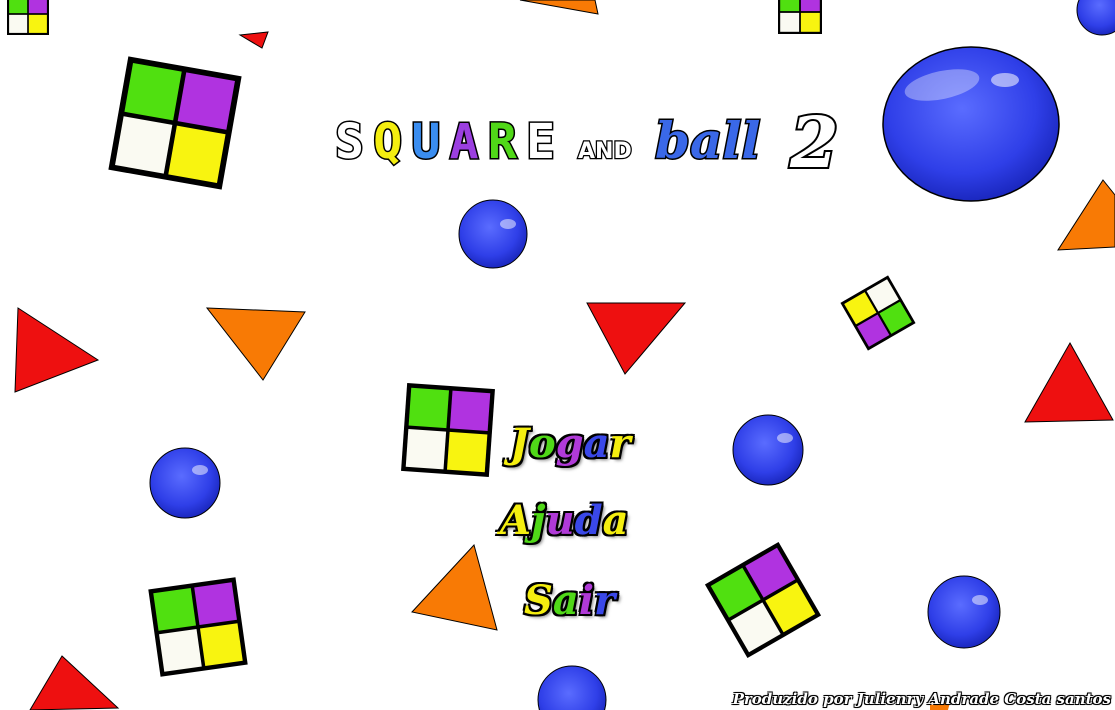 The width and height of the screenshot is (1115, 710). What do you see at coordinates (27, 17) in the screenshot?
I see `square-corner-shape` at bounding box center [27, 17].